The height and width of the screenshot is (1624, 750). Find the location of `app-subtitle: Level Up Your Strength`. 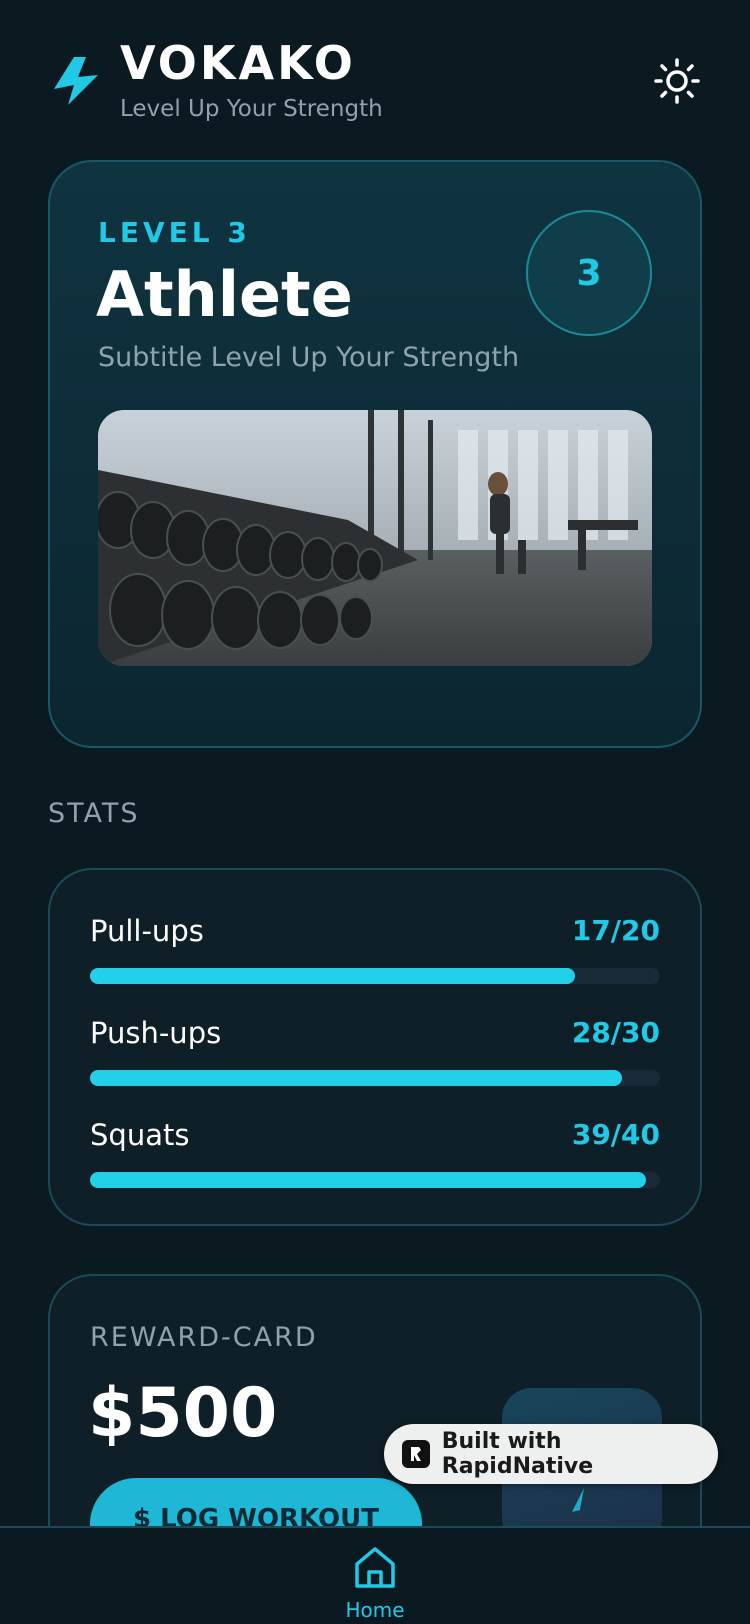

app-subtitle: Level Up Your Strength is located at coordinates (251, 109).